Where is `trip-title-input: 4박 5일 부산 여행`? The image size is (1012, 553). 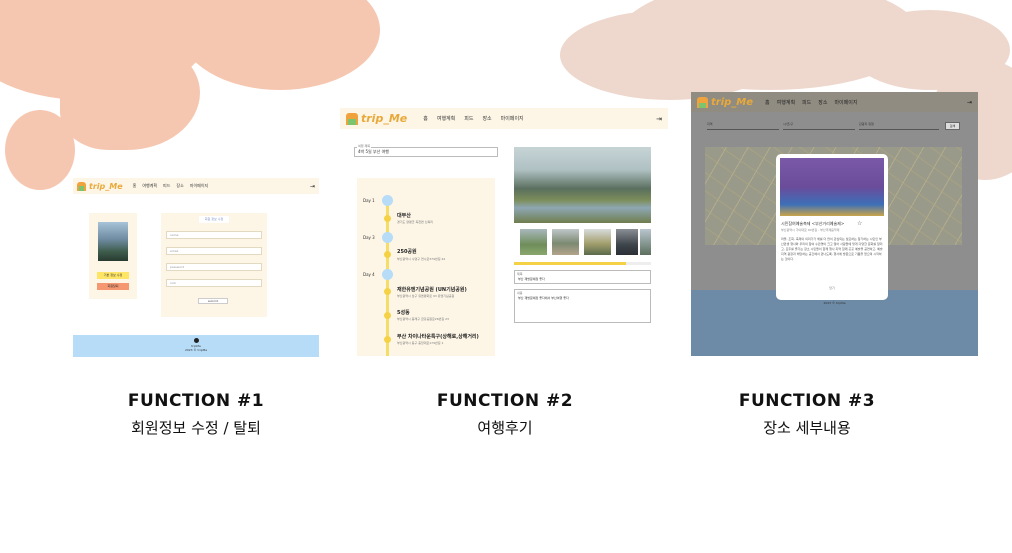 trip-title-input: 4박 5일 부산 여행 is located at coordinates (426, 152).